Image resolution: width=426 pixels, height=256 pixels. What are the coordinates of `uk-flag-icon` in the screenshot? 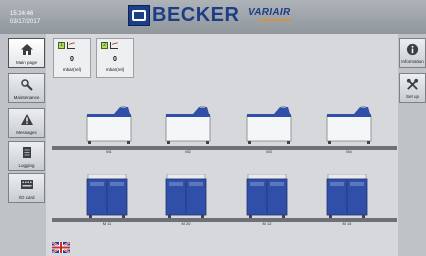 It's located at (61, 247).